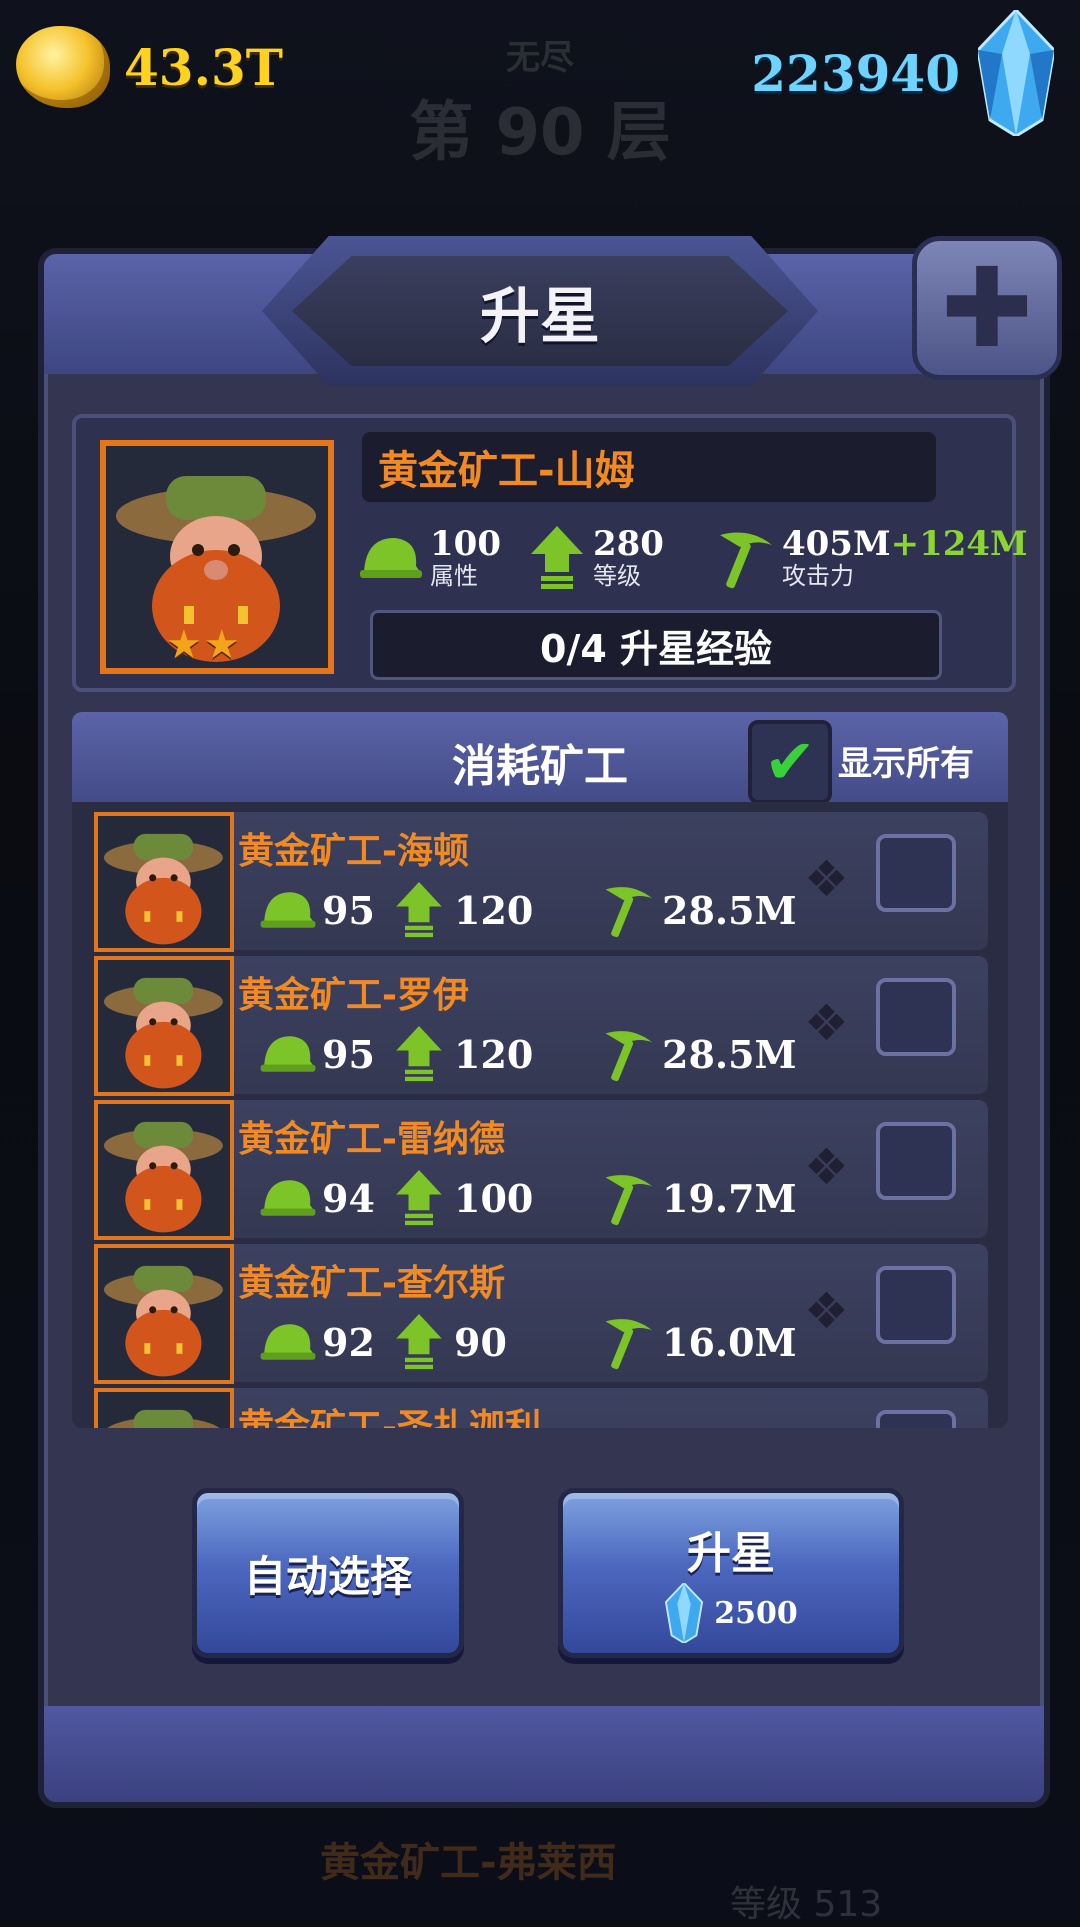  What do you see at coordinates (217, 557) in the screenshot?
I see `hero-portrait: ★★` at bounding box center [217, 557].